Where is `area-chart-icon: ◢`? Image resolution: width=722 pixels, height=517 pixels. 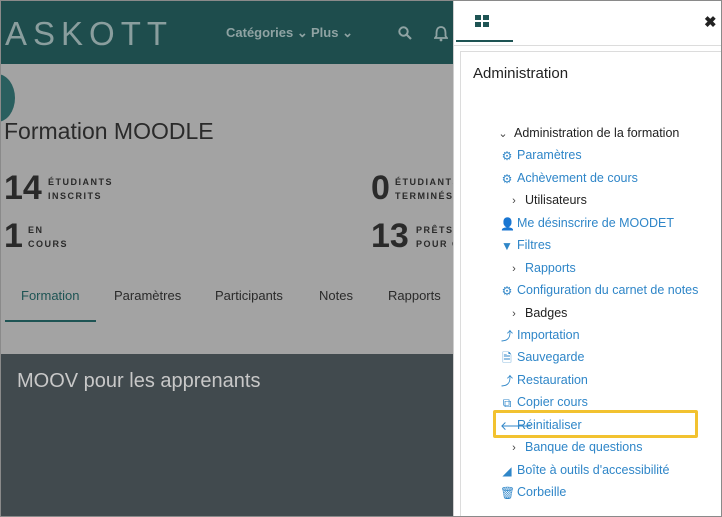 area-chart-icon: ◢ is located at coordinates (507, 470).